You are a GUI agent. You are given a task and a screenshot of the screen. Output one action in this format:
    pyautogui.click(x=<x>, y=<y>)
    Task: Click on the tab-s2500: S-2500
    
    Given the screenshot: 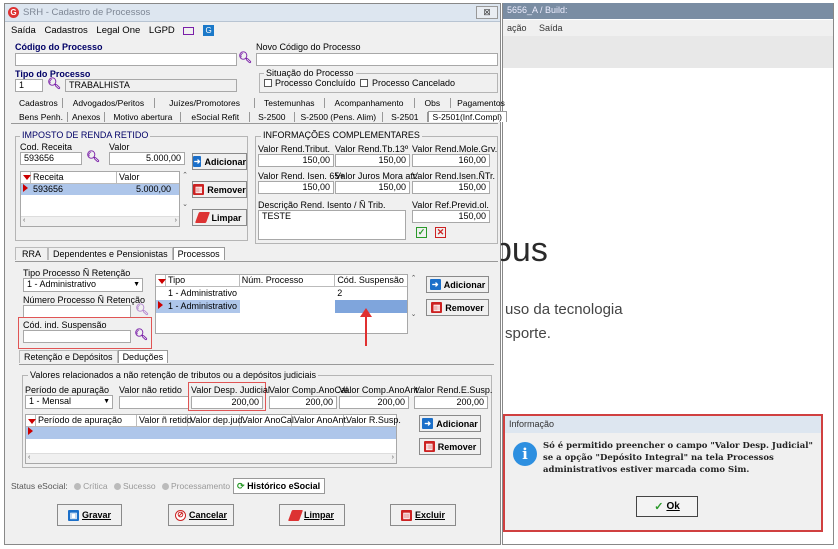 What is the action you would take?
    pyautogui.click(x=272, y=117)
    